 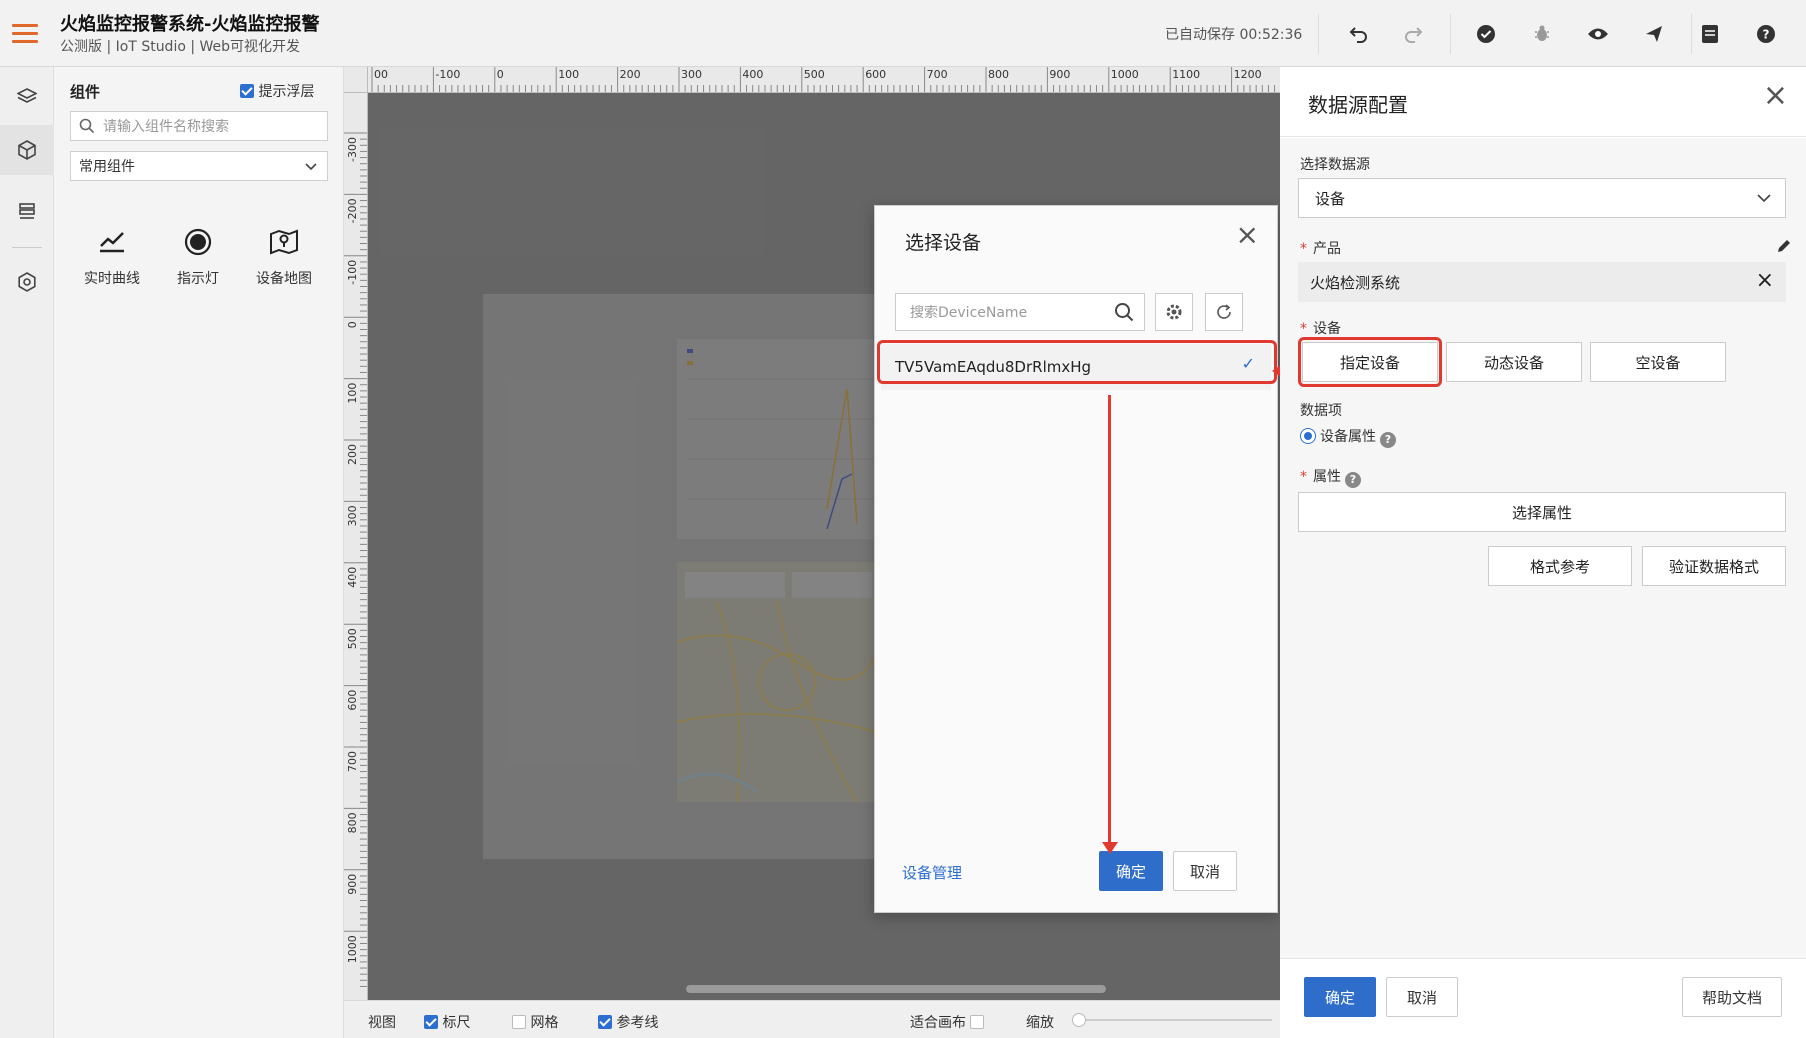 I want to click on widget-indicator-light: 指示灯, so click(x=198, y=255).